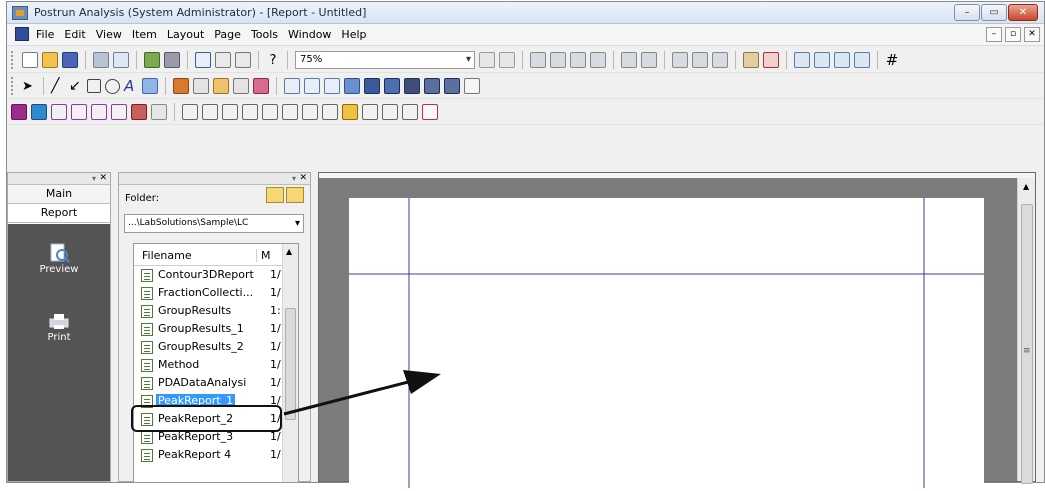 Image resolution: width=1045 pixels, height=491 pixels. Describe the element at coordinates (70, 60) in the screenshot. I see `save-icon` at that location.